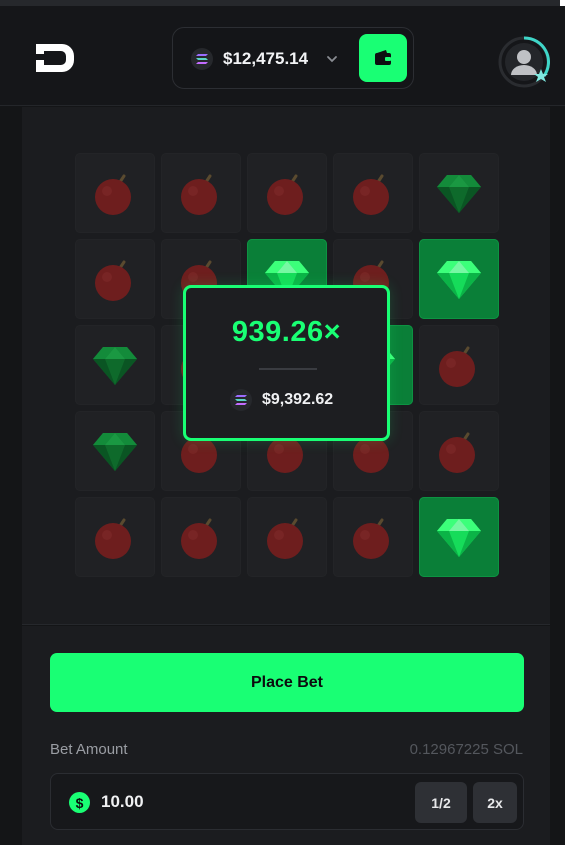 This screenshot has height=845, width=565. What do you see at coordinates (286, 332) in the screenshot?
I see `multiplier-value: 939.26×` at bounding box center [286, 332].